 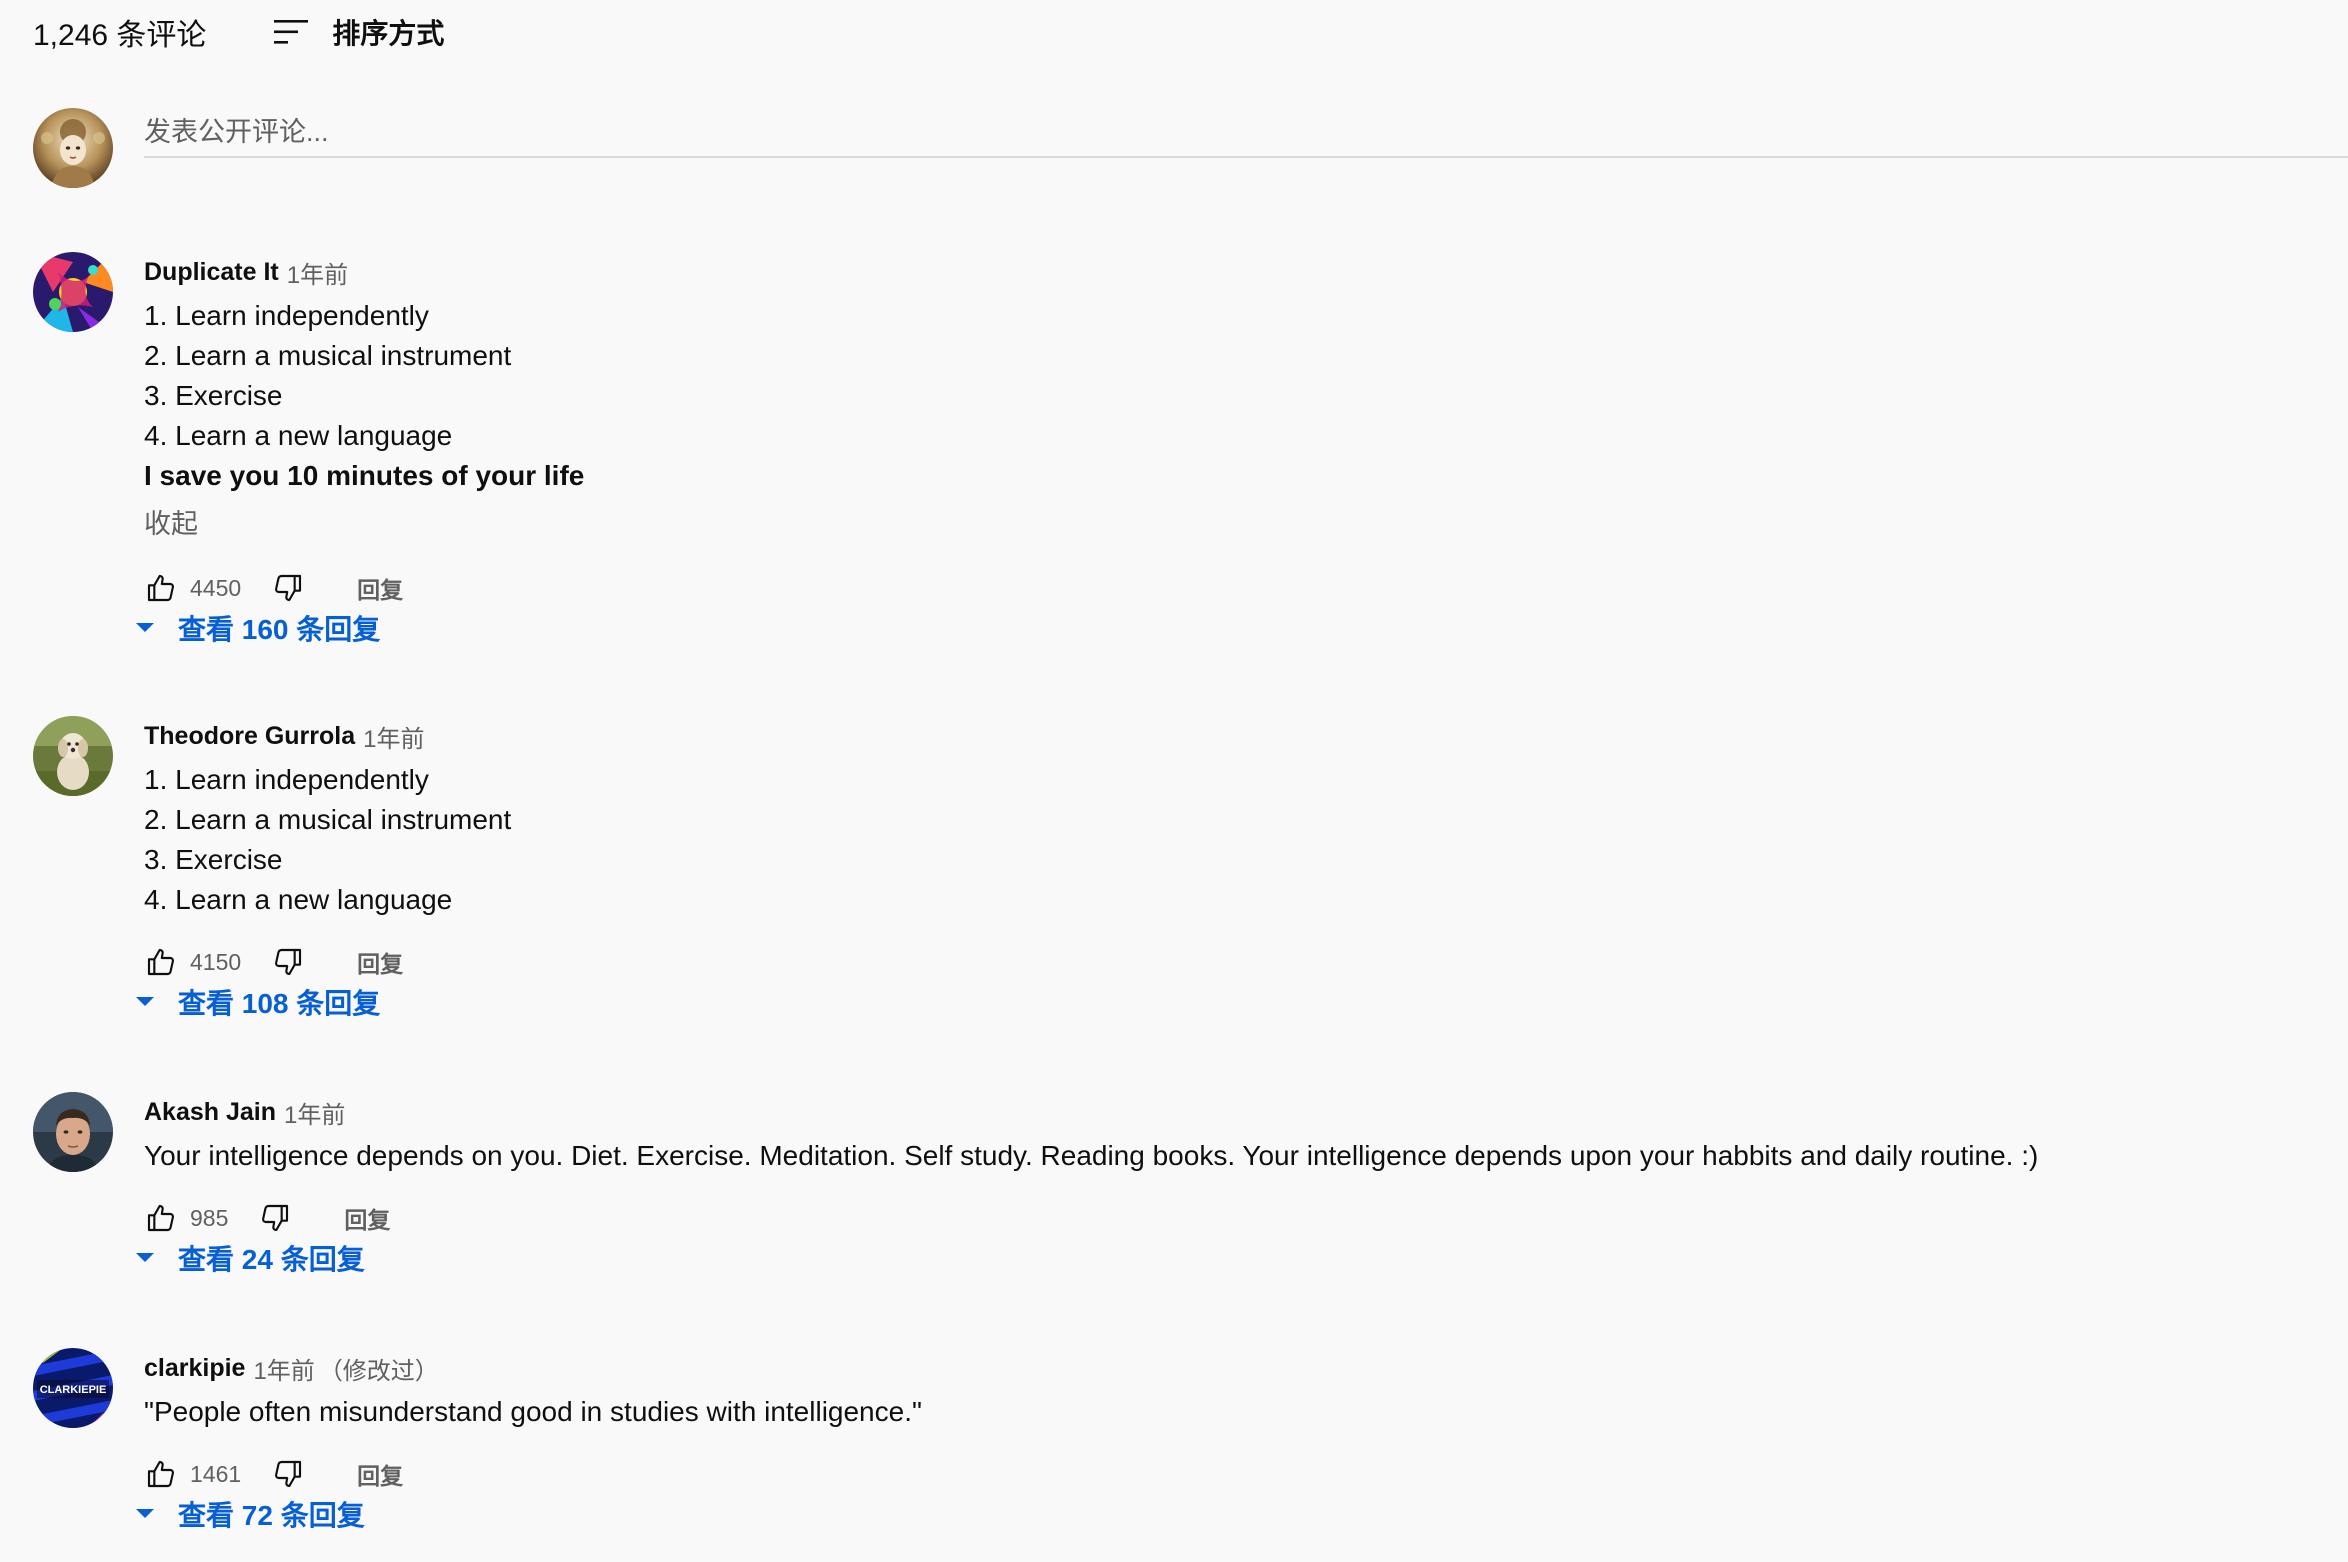 I want to click on comment-actions: 985 回复, so click(x=267, y=1218).